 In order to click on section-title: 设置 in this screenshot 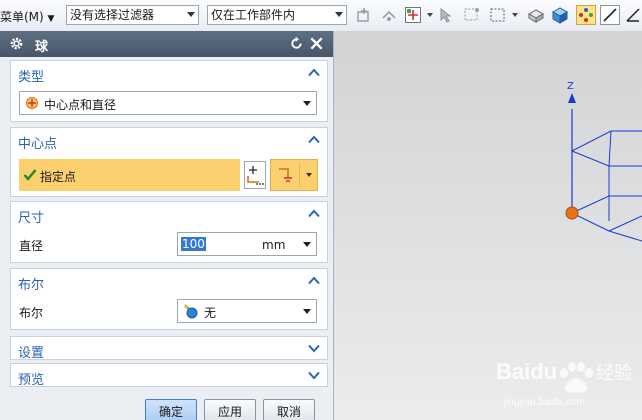, I will do `click(31, 353)`.